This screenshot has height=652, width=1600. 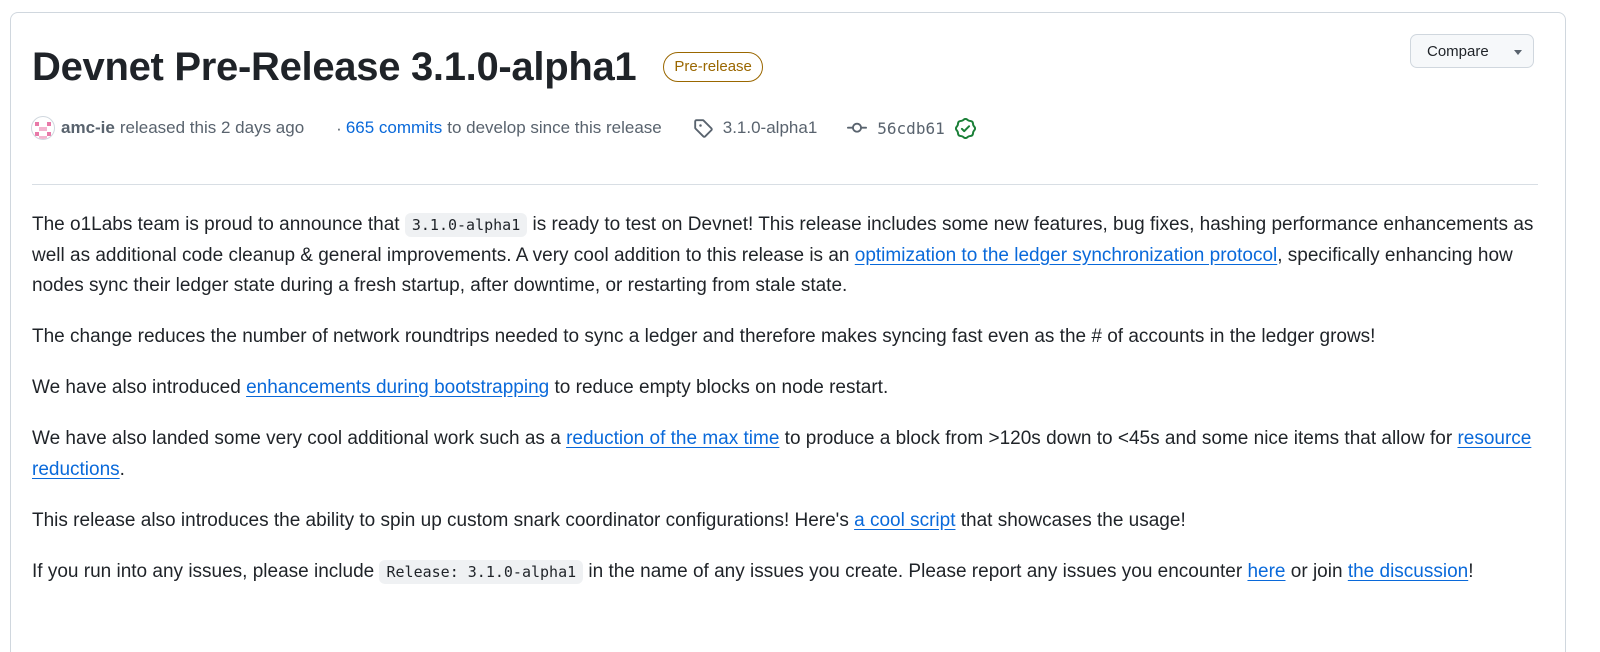 What do you see at coordinates (554, 127) in the screenshot?
I see `commits-suffix: to develop since this release` at bounding box center [554, 127].